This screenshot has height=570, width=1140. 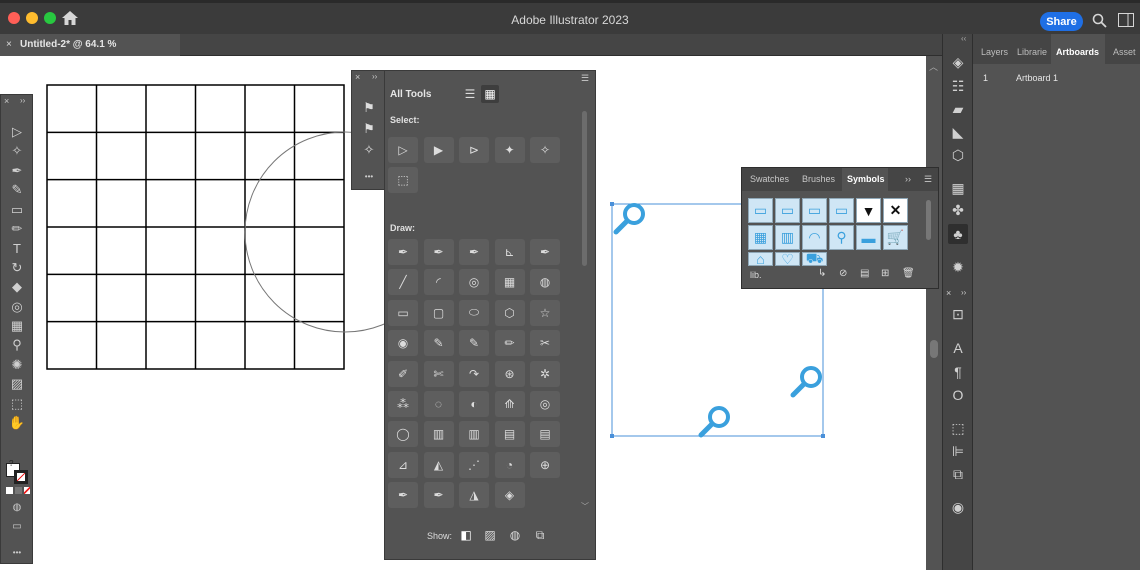 What do you see at coordinates (17, 404) in the screenshot?
I see `artboard-tool-icon: ⬚` at bounding box center [17, 404].